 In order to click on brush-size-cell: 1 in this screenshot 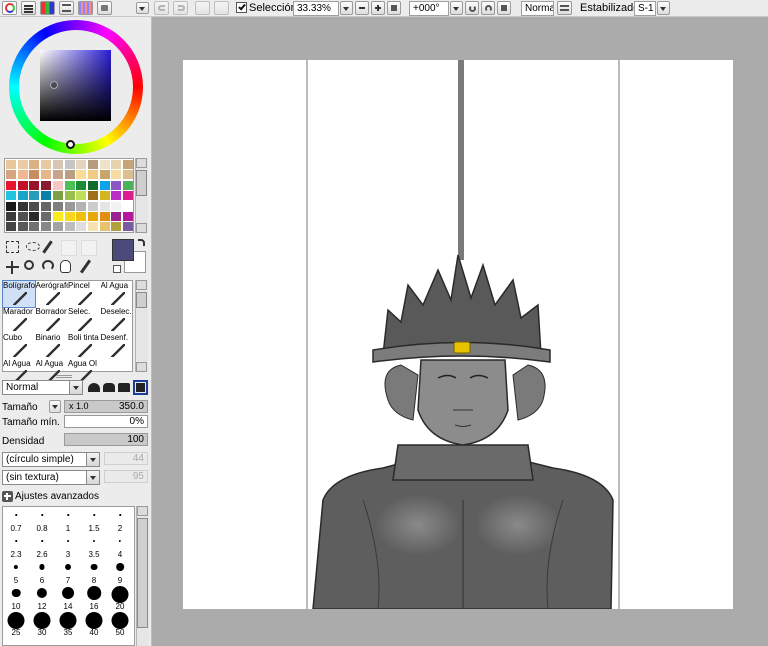, I will do `click(68, 520)`.